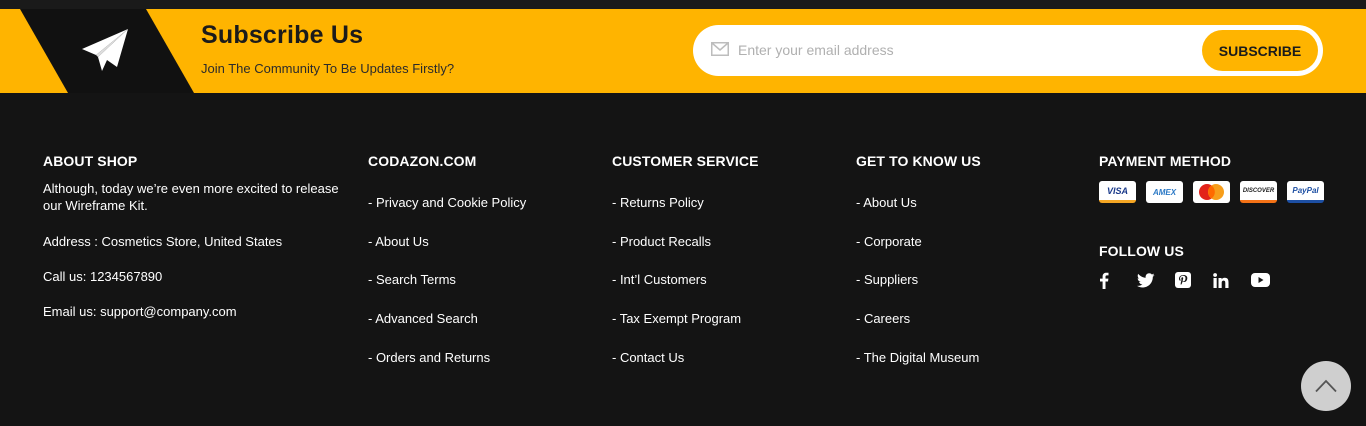  I want to click on list-item: - Careers, so click(918, 330).